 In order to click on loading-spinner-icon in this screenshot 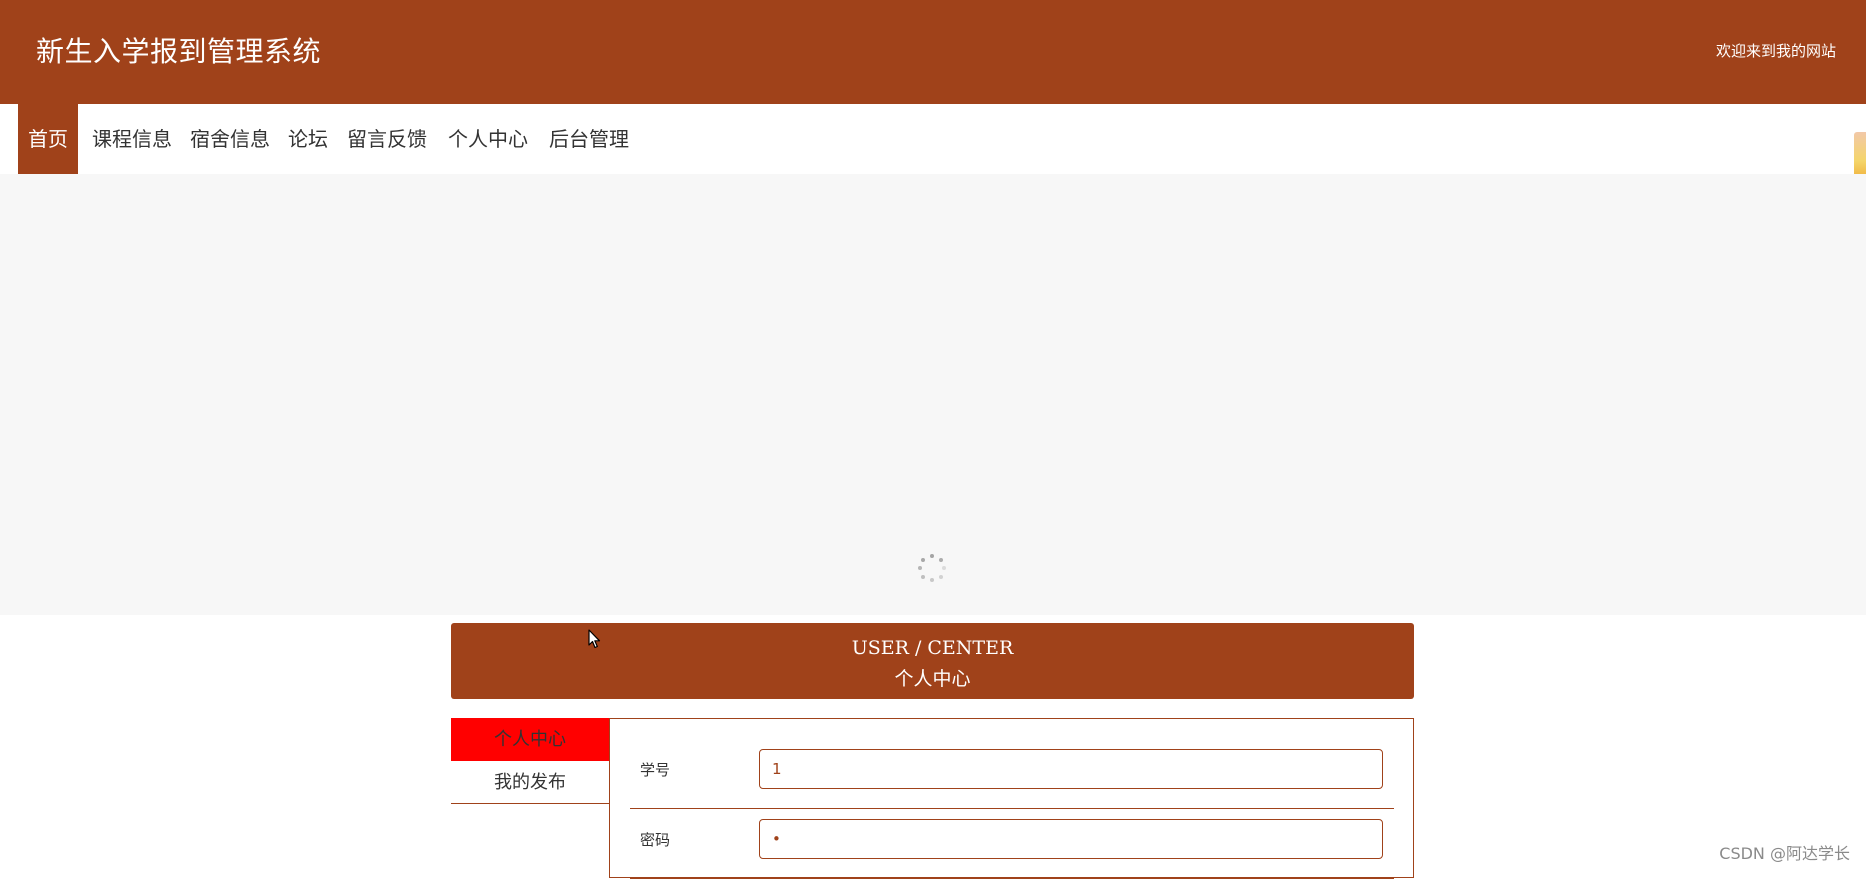, I will do `click(932, 568)`.